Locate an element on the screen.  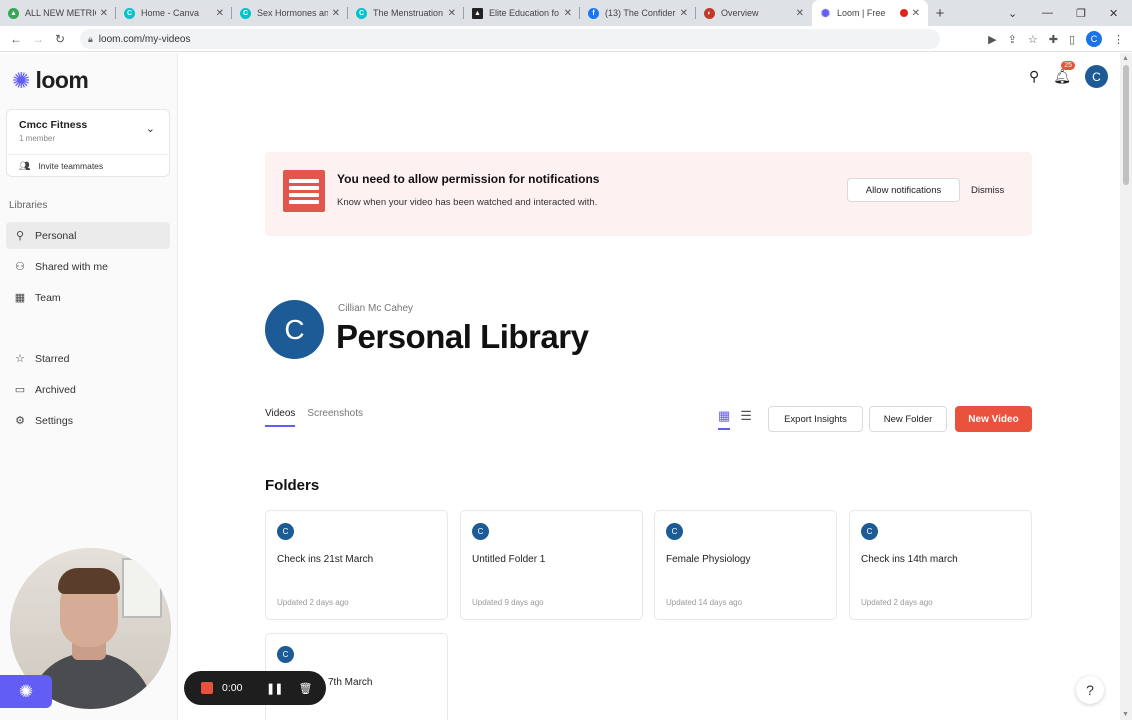
browser-tab: ◐ Overview ✕ is located at coordinates (754, 13).